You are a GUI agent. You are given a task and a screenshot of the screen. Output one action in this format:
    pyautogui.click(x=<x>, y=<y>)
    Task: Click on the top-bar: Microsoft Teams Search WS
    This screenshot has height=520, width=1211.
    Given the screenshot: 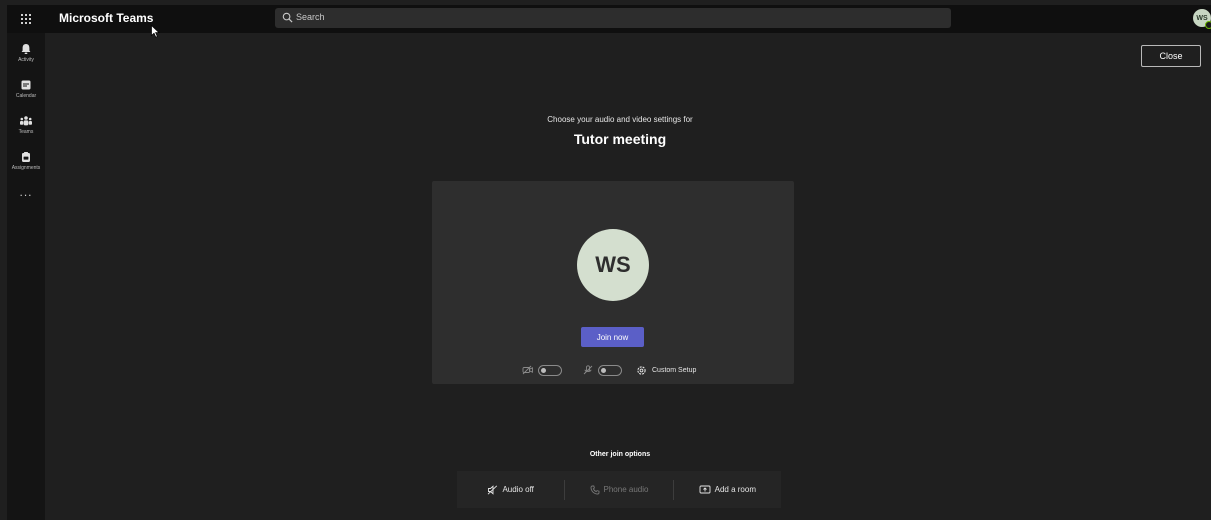 What is the action you would take?
    pyautogui.click(x=609, y=19)
    